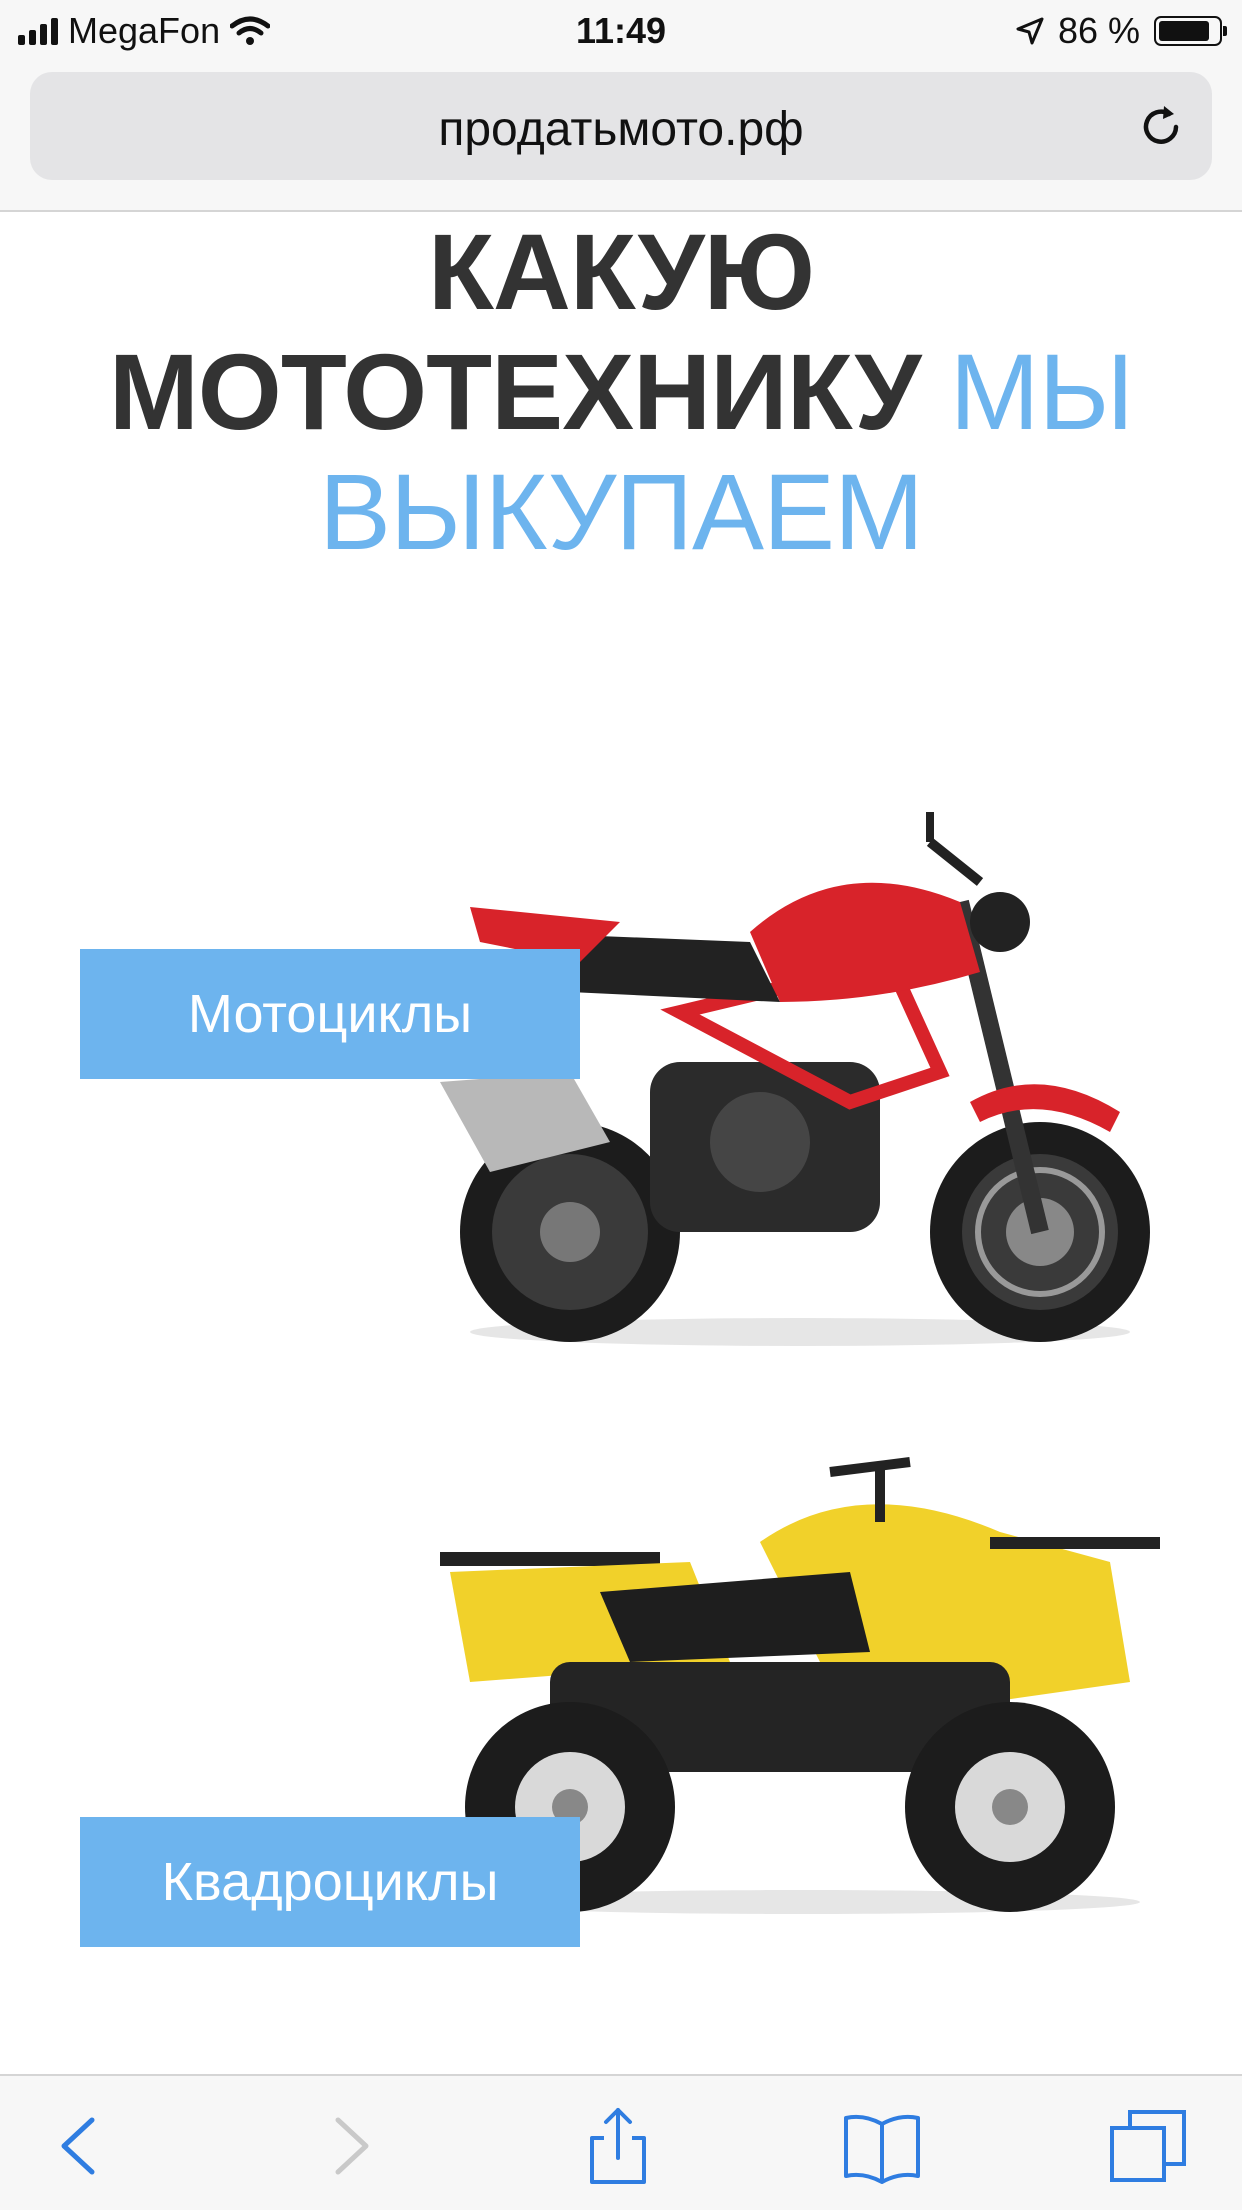 The image size is (1242, 2210). I want to click on battery-icon, so click(1190, 31).